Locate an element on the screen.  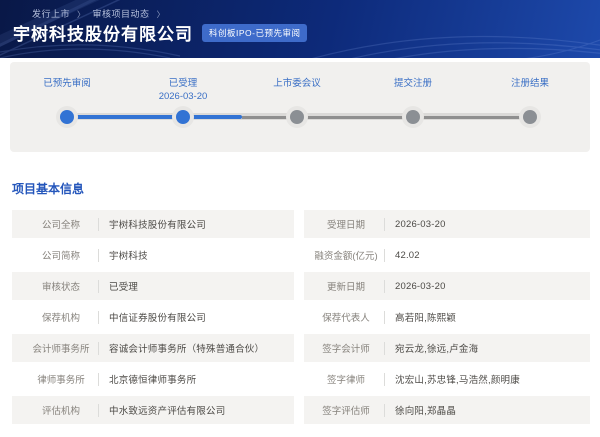
field-label: 更新日期 is located at coordinates (345, 287).